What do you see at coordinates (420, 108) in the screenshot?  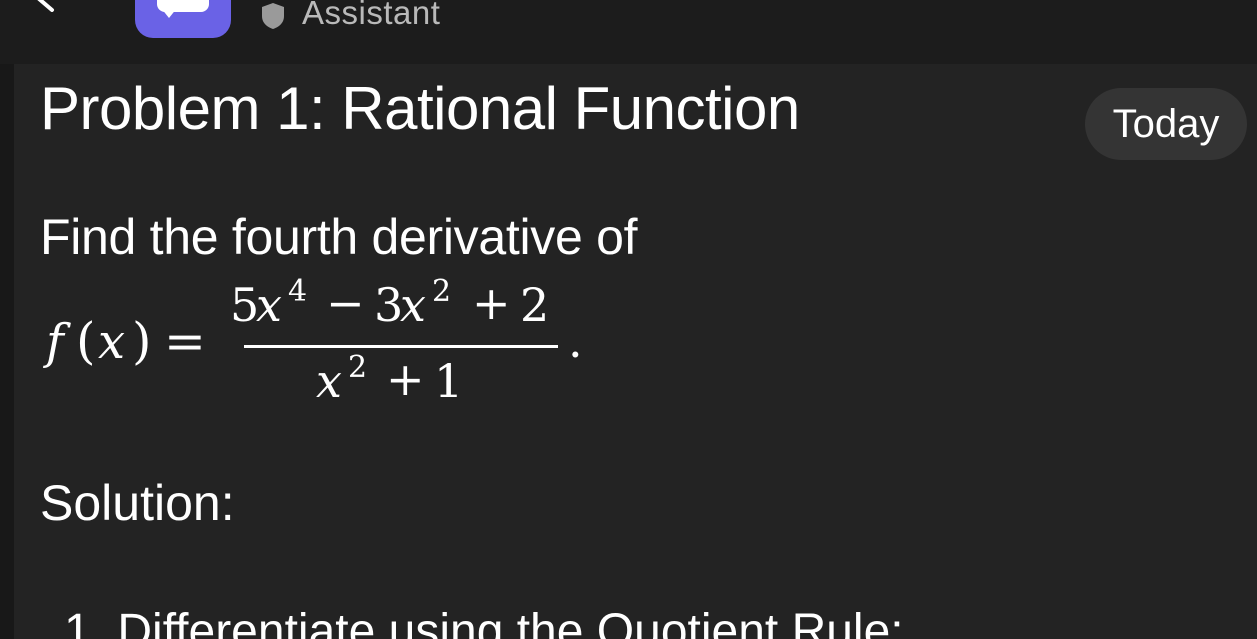 I see `message-title: Problem 1: Rational Function` at bounding box center [420, 108].